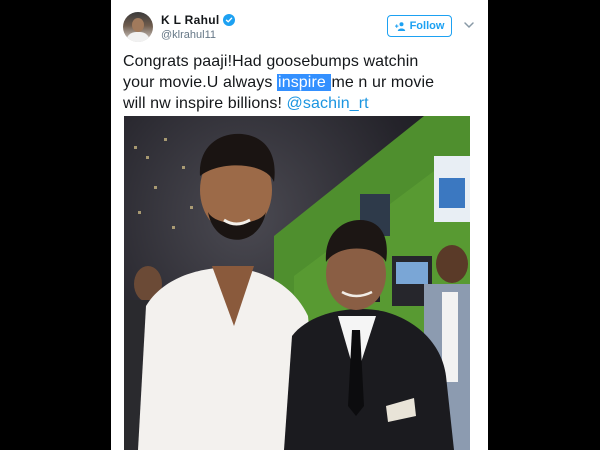  I want to click on background-person-head, so click(452, 264).